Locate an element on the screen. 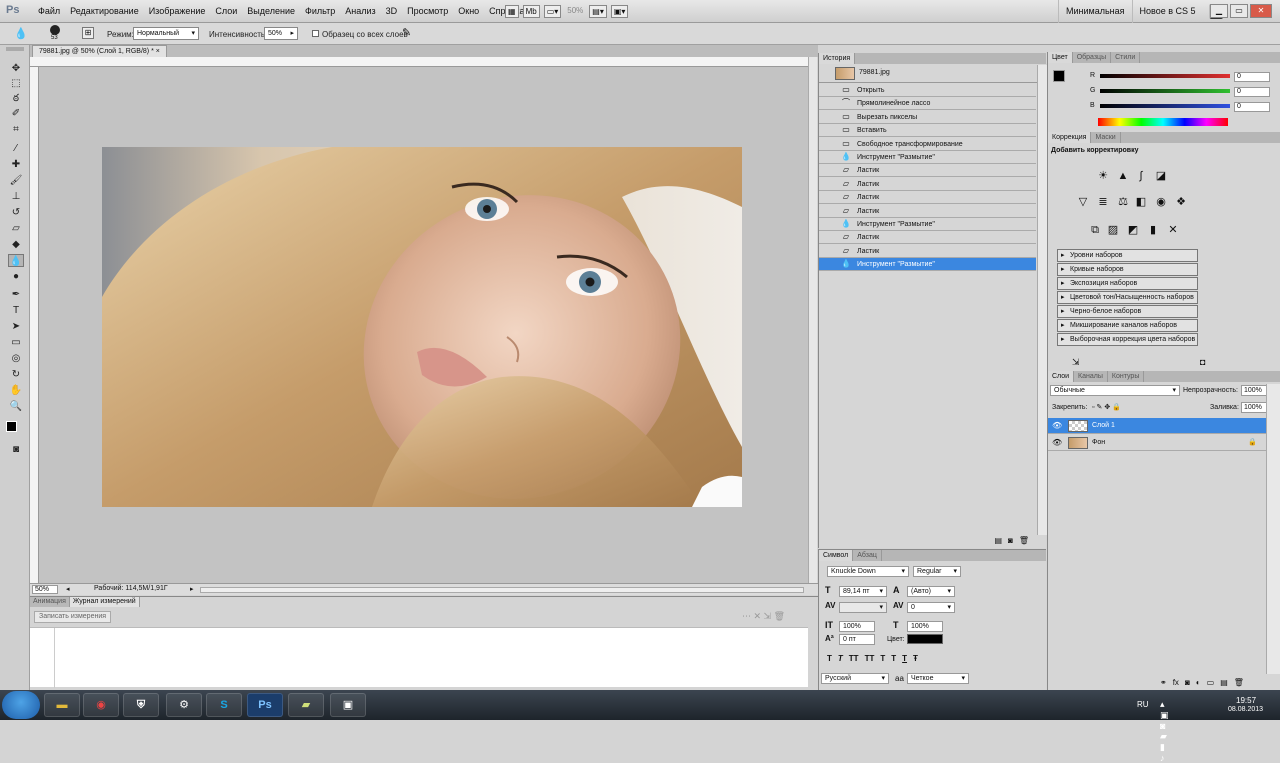  faux-bold-button: T is located at coordinates (829, 658).